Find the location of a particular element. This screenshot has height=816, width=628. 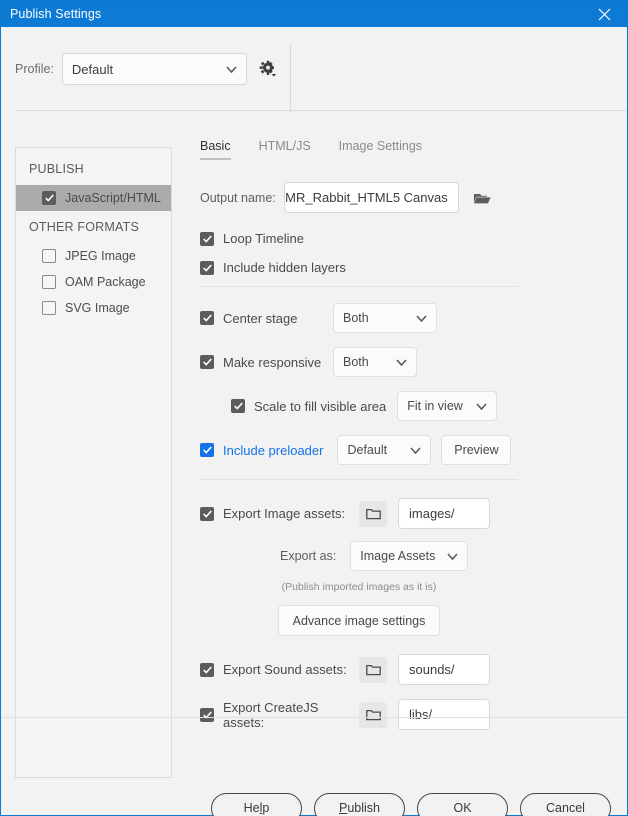

include-hidden-layers-checkbox is located at coordinates (207, 267).